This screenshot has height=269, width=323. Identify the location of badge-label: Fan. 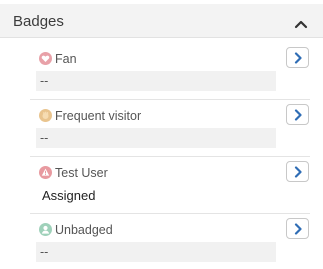
(66, 59).